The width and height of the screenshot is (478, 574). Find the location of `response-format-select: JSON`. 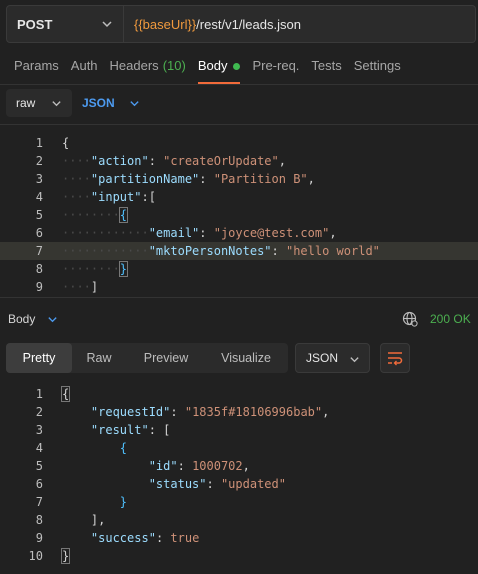

response-format-select: JSON is located at coordinates (332, 358).